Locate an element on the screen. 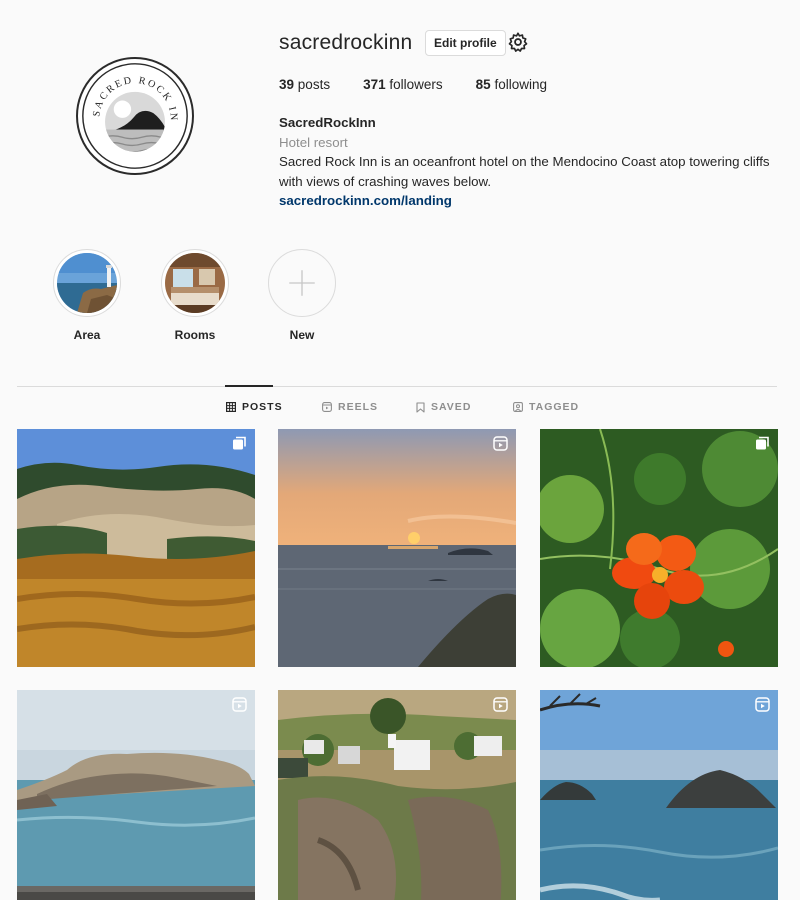 The width and height of the screenshot is (800, 900). highlight-rooms: Rooms is located at coordinates (195, 295).